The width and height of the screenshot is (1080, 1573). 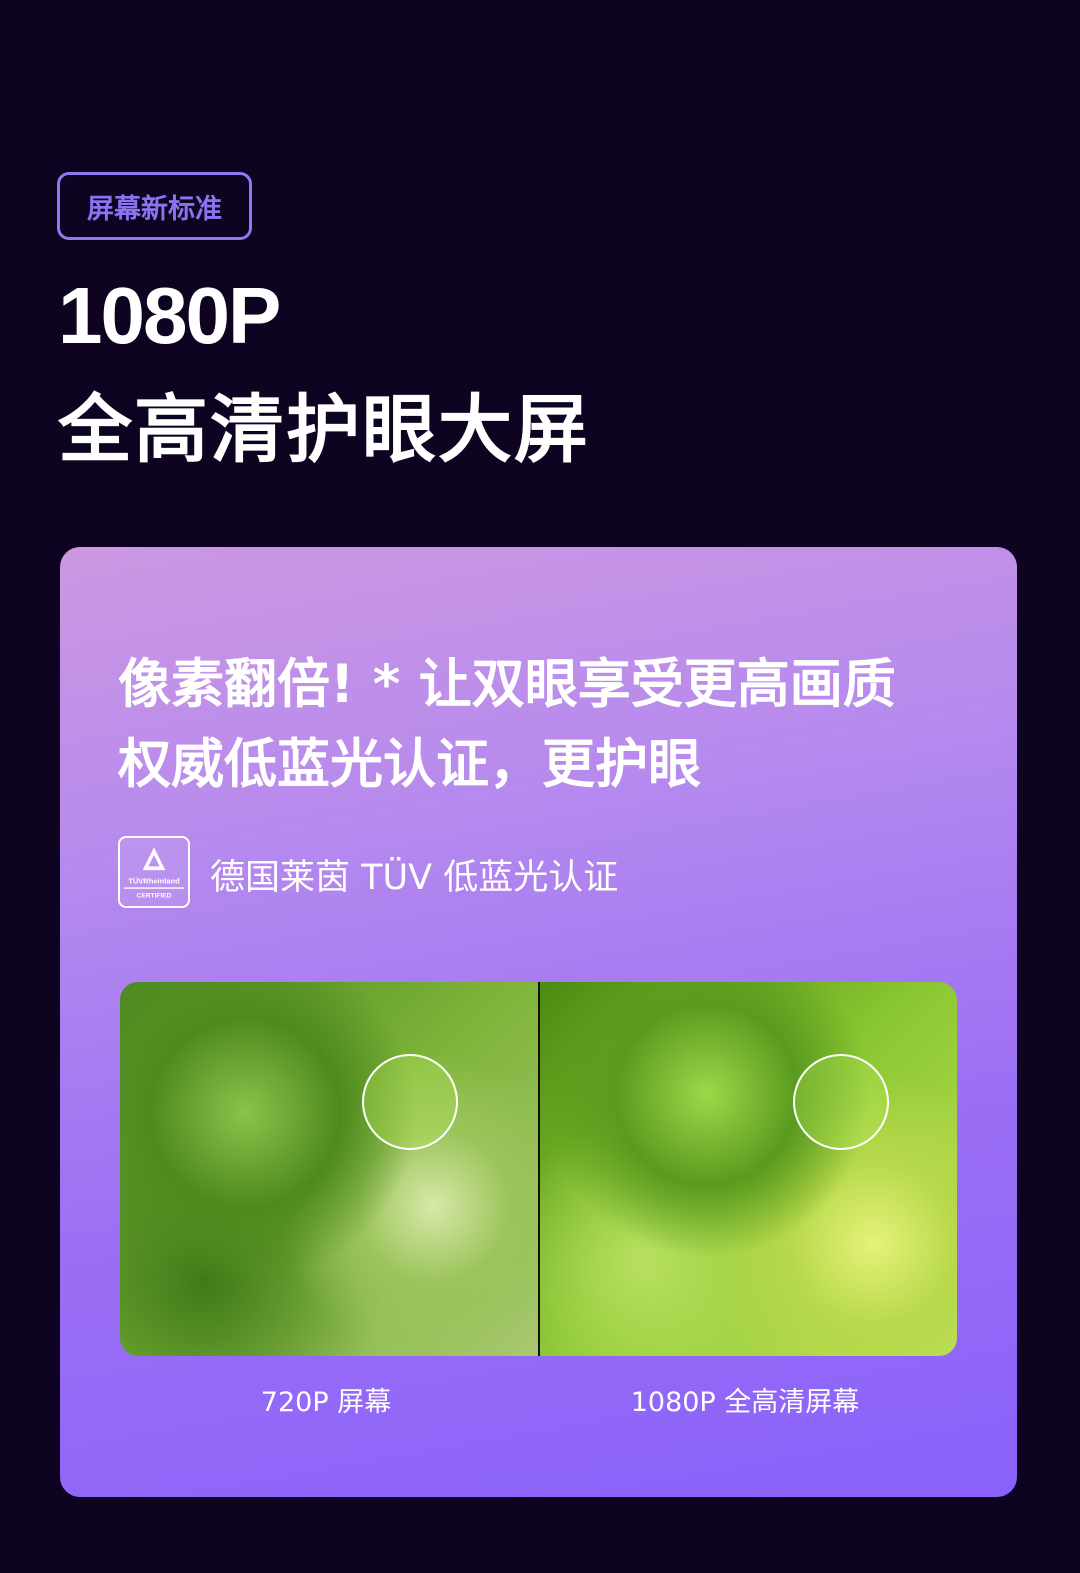 I want to click on svg-text: TÜVRheinland, so click(x=154, y=880).